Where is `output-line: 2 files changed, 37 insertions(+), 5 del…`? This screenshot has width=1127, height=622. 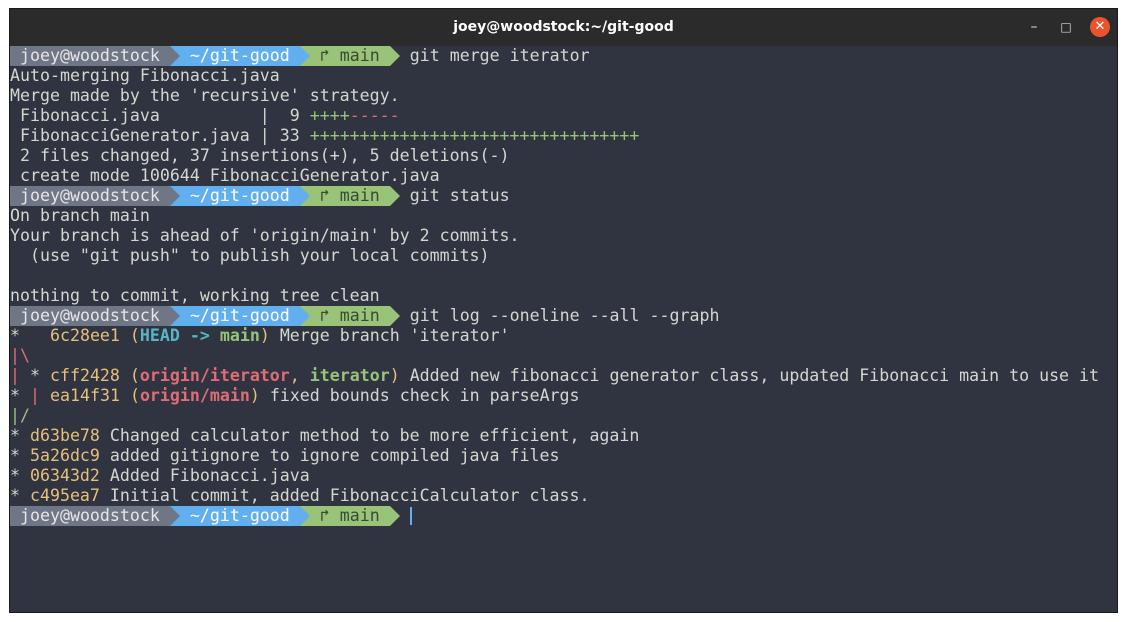
output-line: 2 files changed, 37 insertions(+), 5 del… is located at coordinates (260, 155).